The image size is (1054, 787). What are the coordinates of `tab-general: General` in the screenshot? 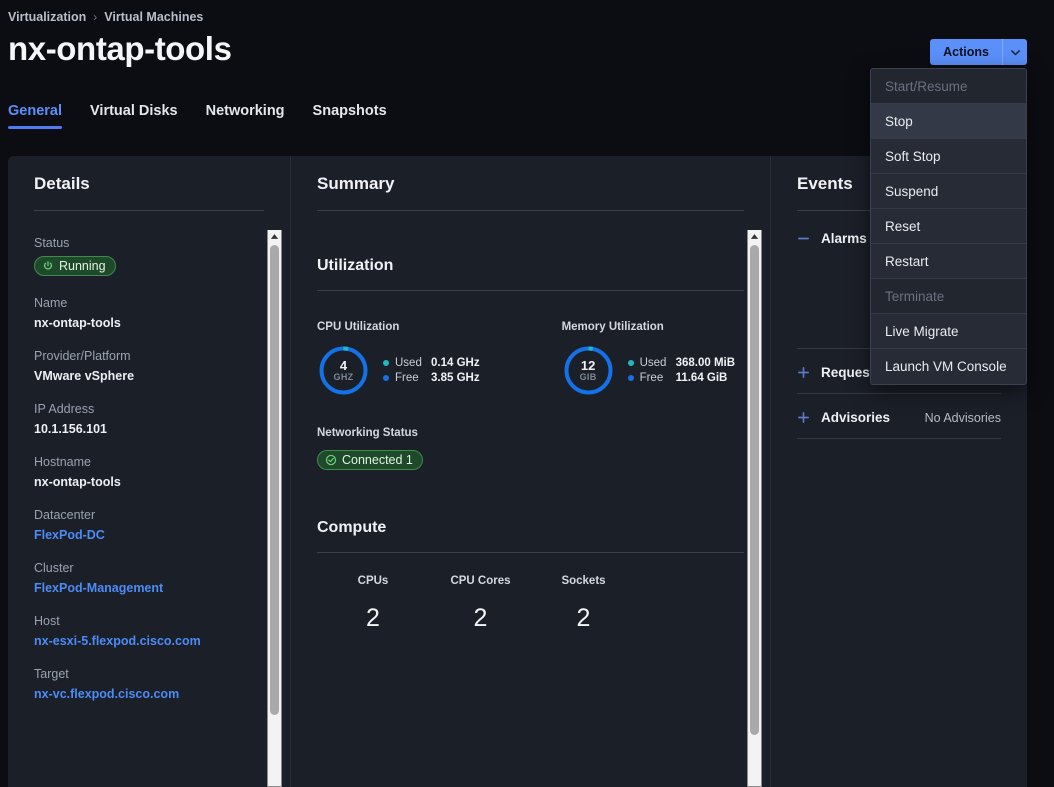 It's located at (35, 116).